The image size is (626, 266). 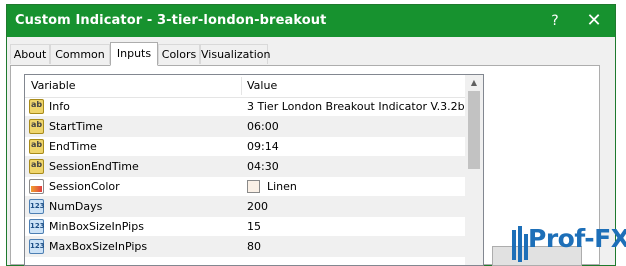 What do you see at coordinates (254, 227) in the screenshot?
I see `variable-value: 15` at bounding box center [254, 227].